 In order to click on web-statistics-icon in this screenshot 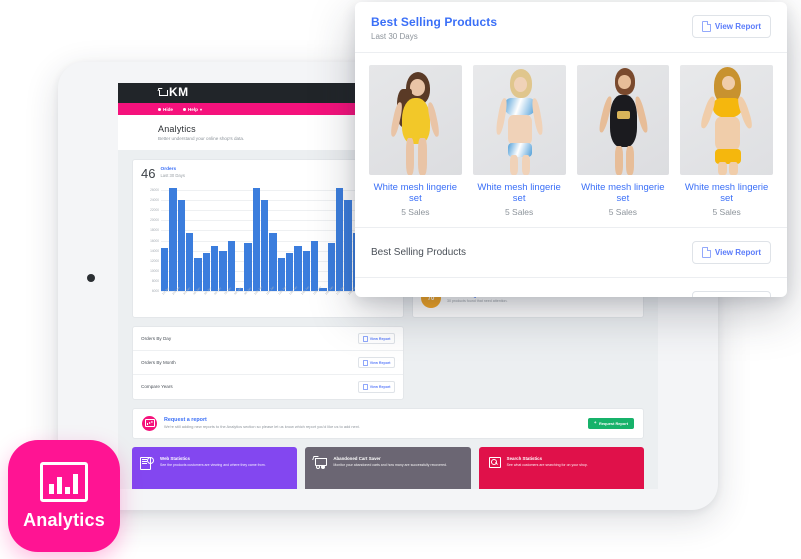, I will do `click(147, 463)`.